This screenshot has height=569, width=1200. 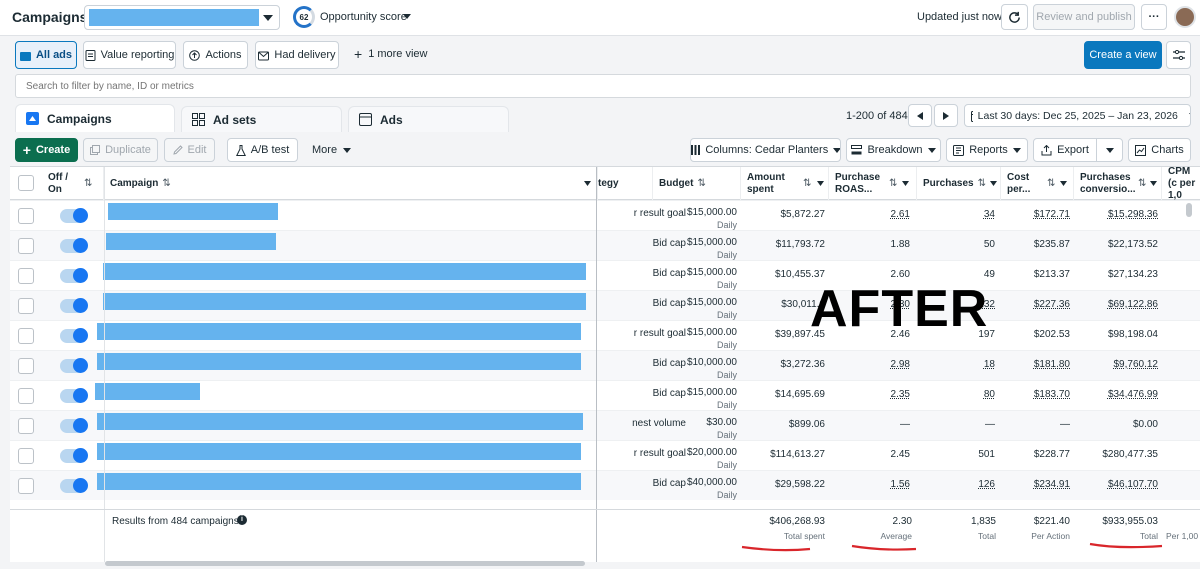 I want to click on header-cpm: CPM (c per 1,0, so click(x=1181, y=184).